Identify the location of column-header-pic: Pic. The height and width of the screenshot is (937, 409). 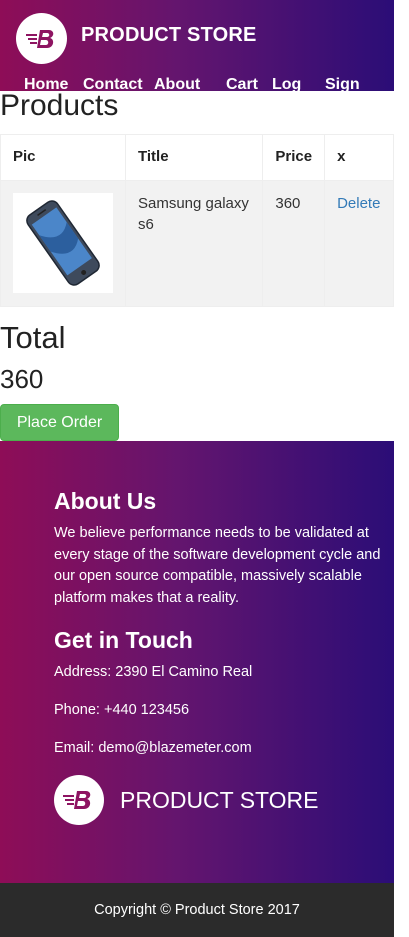
(63, 157).